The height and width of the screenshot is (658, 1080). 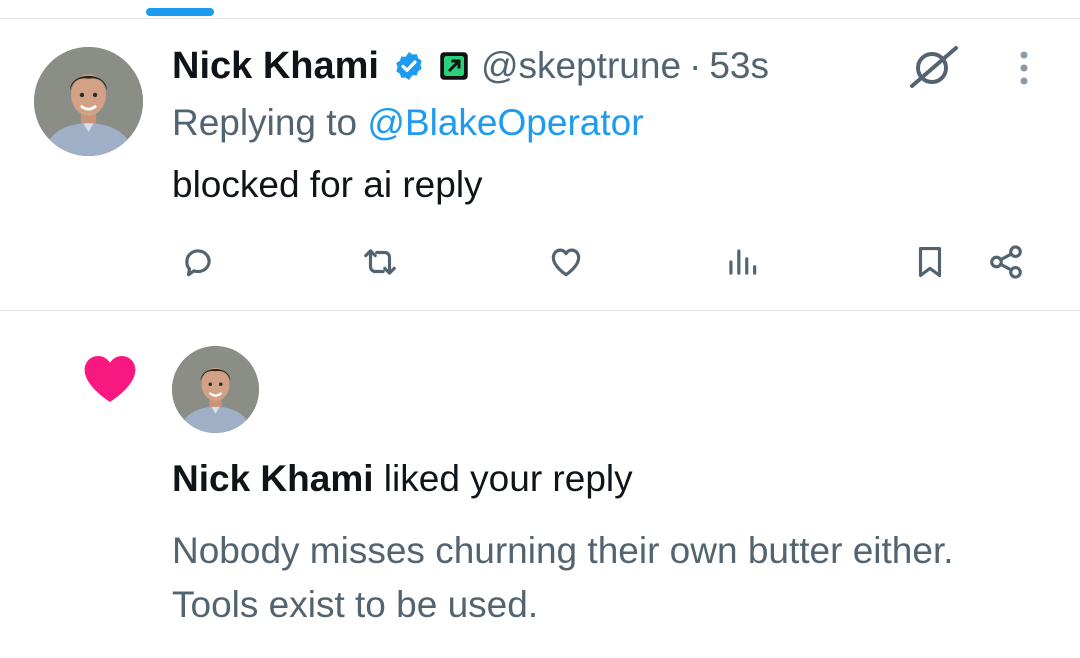 I want to click on retweet-icon, so click(x=380, y=262).